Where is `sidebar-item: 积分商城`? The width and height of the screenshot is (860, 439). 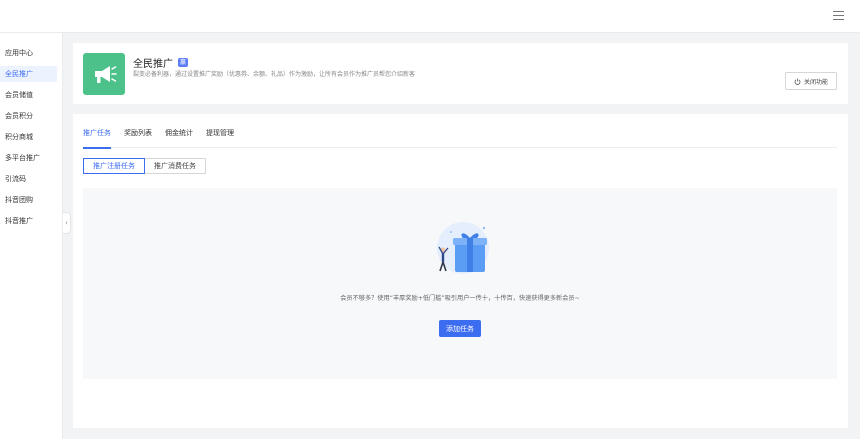 sidebar-item: 积分商城 is located at coordinates (28, 137).